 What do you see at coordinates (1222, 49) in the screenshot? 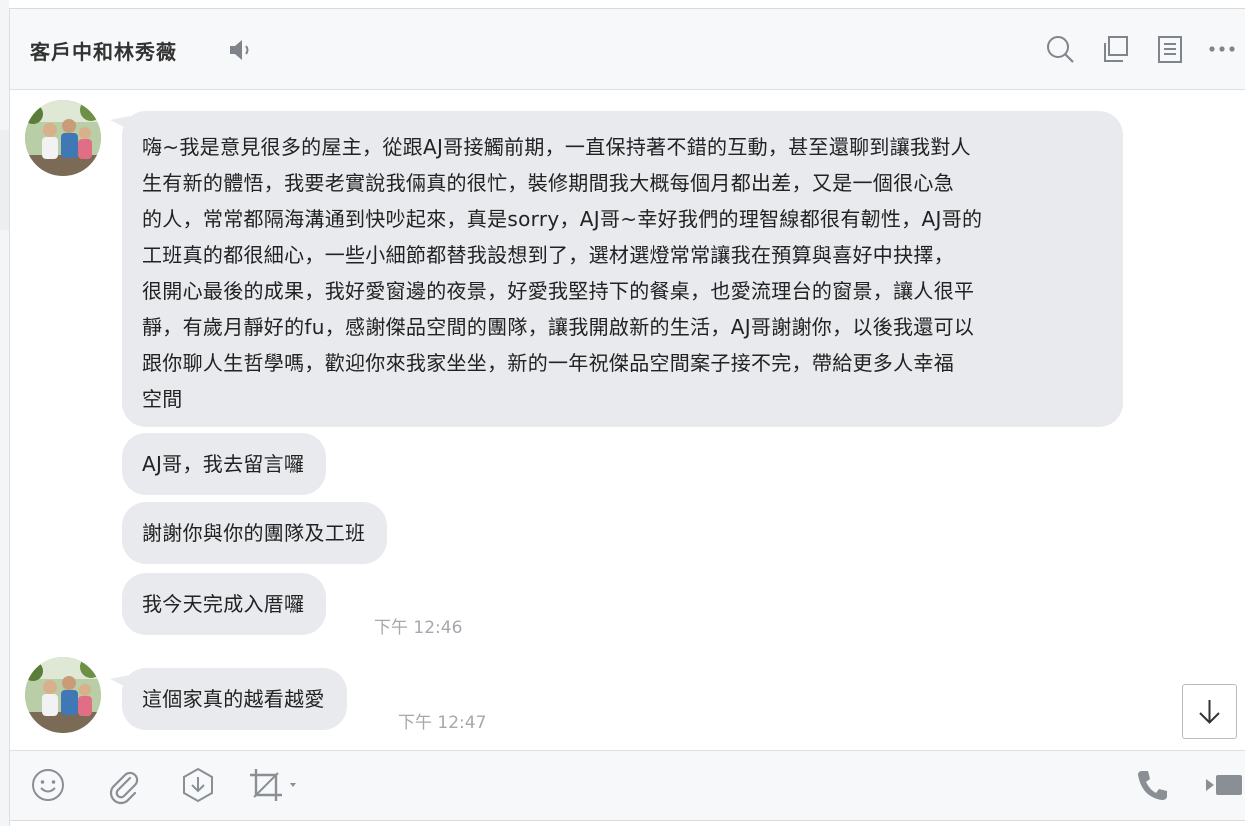
I see `more-icon` at bounding box center [1222, 49].